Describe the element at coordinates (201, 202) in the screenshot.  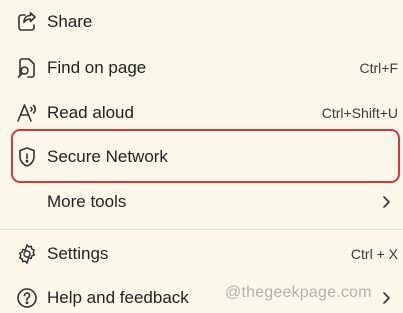
I see `menu-item-more-tools: More tools` at that location.